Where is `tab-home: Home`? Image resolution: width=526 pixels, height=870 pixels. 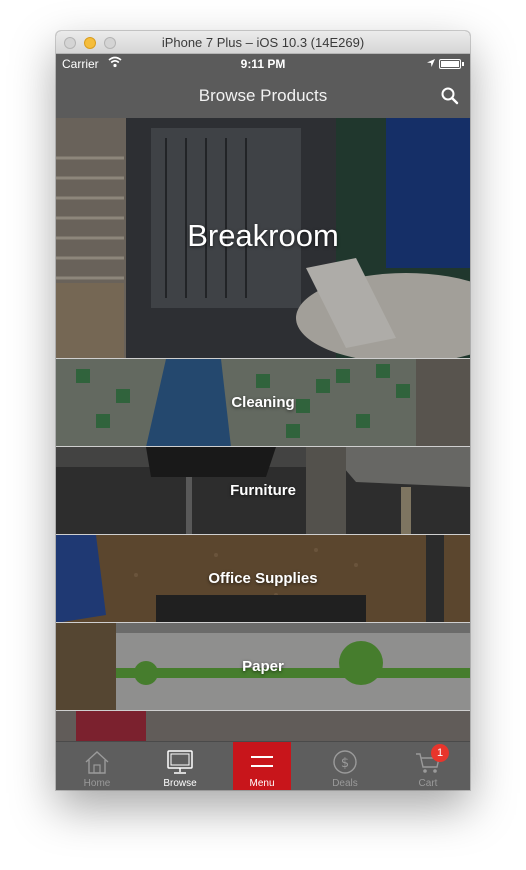 tab-home: Home is located at coordinates (97, 766).